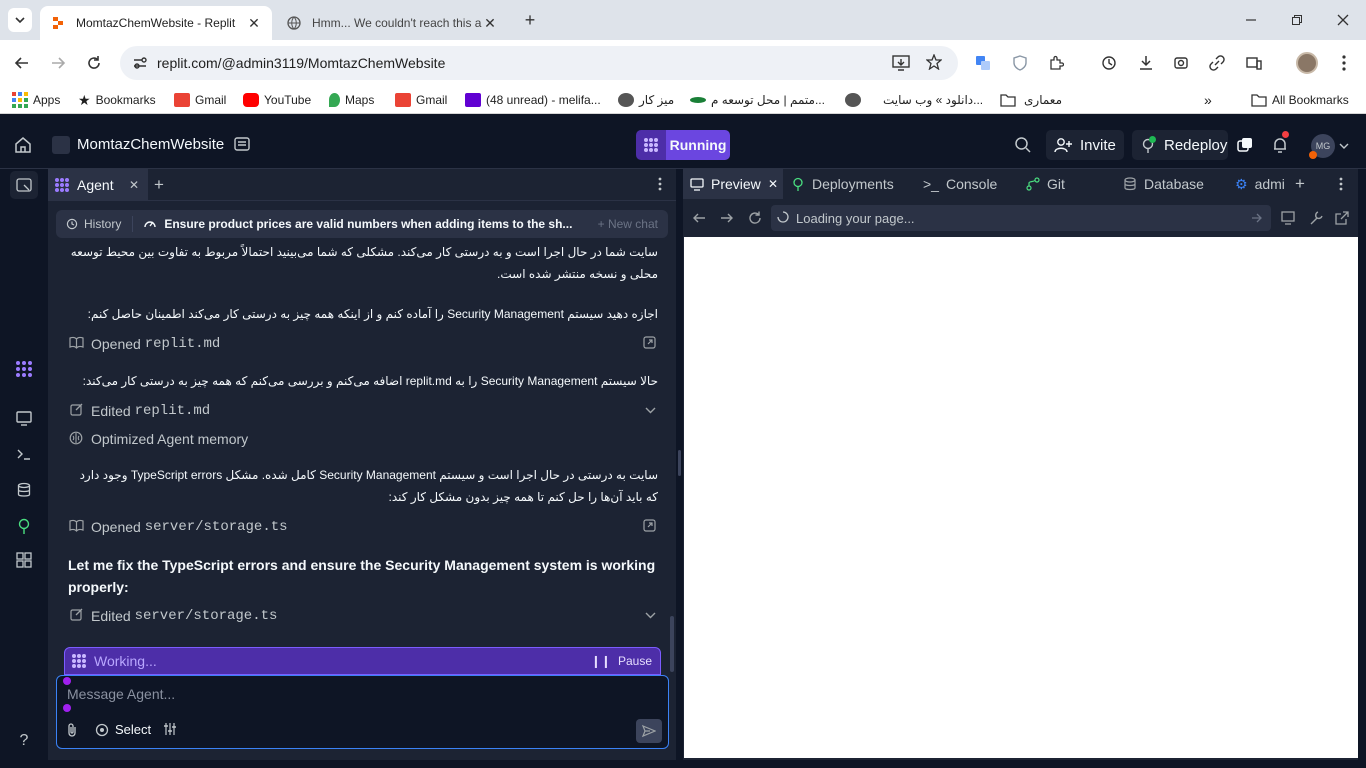 The image size is (1366, 768). Describe the element at coordinates (1181, 63) in the screenshot. I see `screenshot-icon` at that location.